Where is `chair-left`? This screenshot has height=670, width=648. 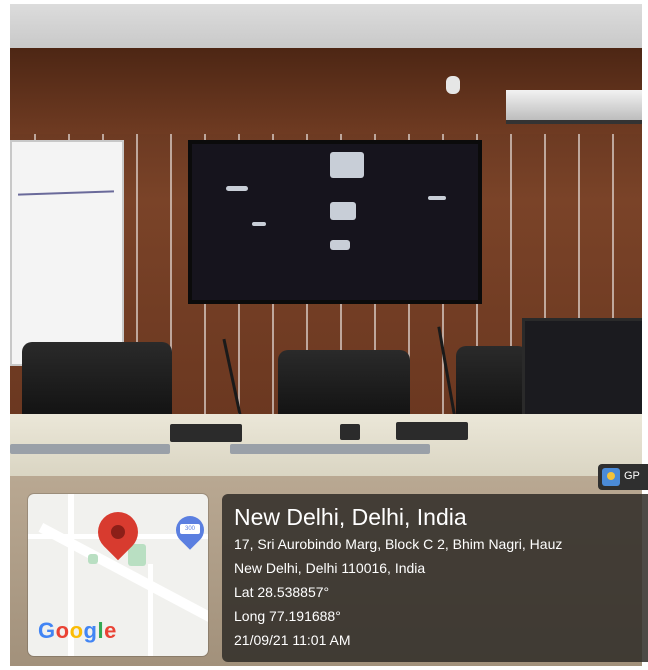
chair-left is located at coordinates (97, 382).